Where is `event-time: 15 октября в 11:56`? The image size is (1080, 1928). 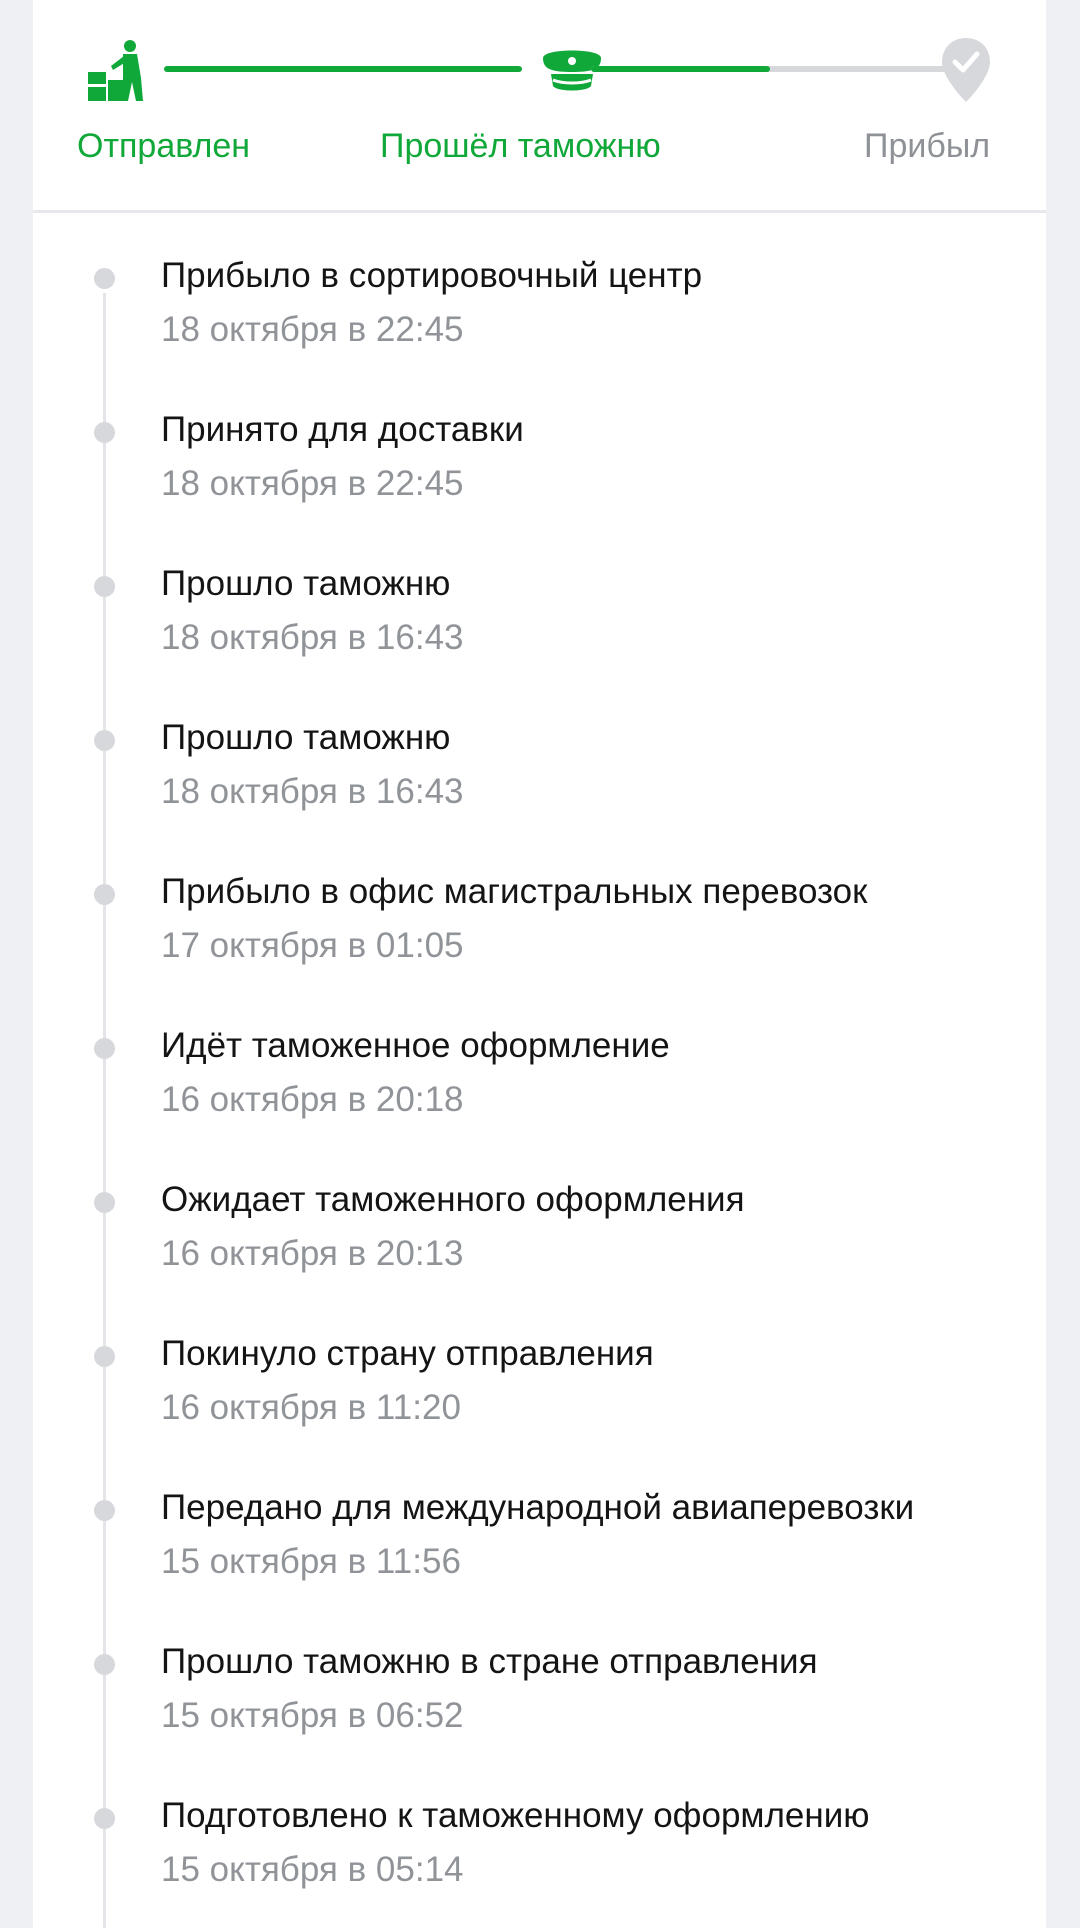 event-time: 15 октября в 11:56 is located at coordinates (311, 1561).